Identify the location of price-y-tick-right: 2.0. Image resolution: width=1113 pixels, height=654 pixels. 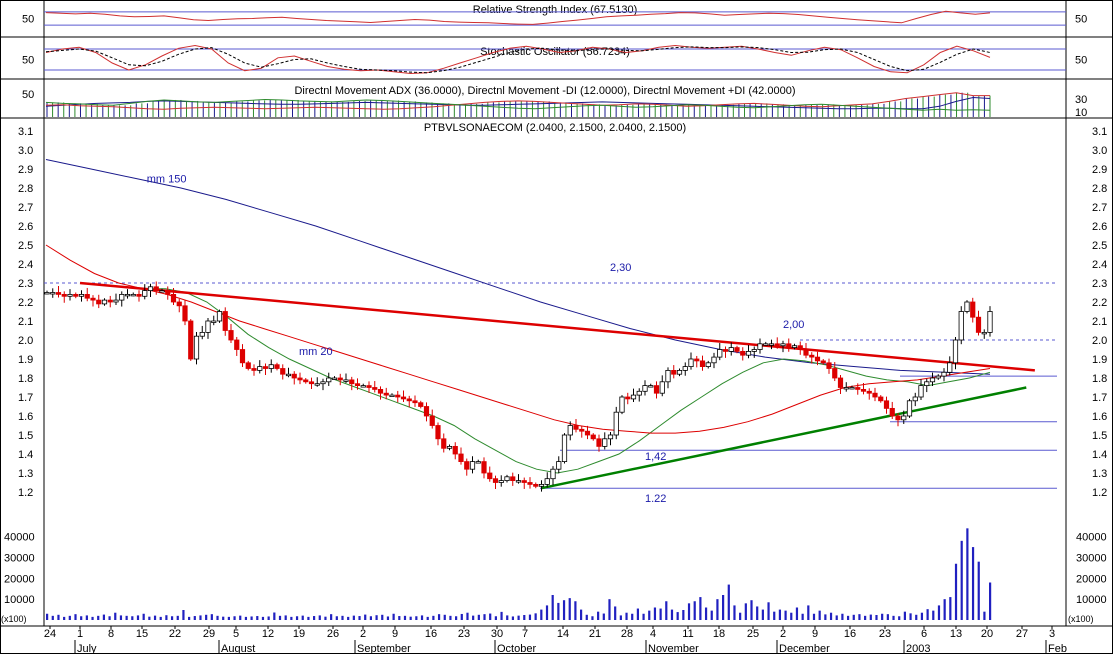
(1099, 341).